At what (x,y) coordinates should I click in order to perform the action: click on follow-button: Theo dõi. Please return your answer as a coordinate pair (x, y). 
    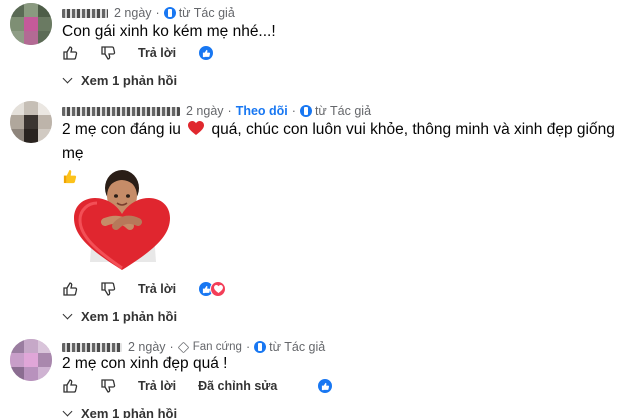
    Looking at the image, I should click on (262, 111).